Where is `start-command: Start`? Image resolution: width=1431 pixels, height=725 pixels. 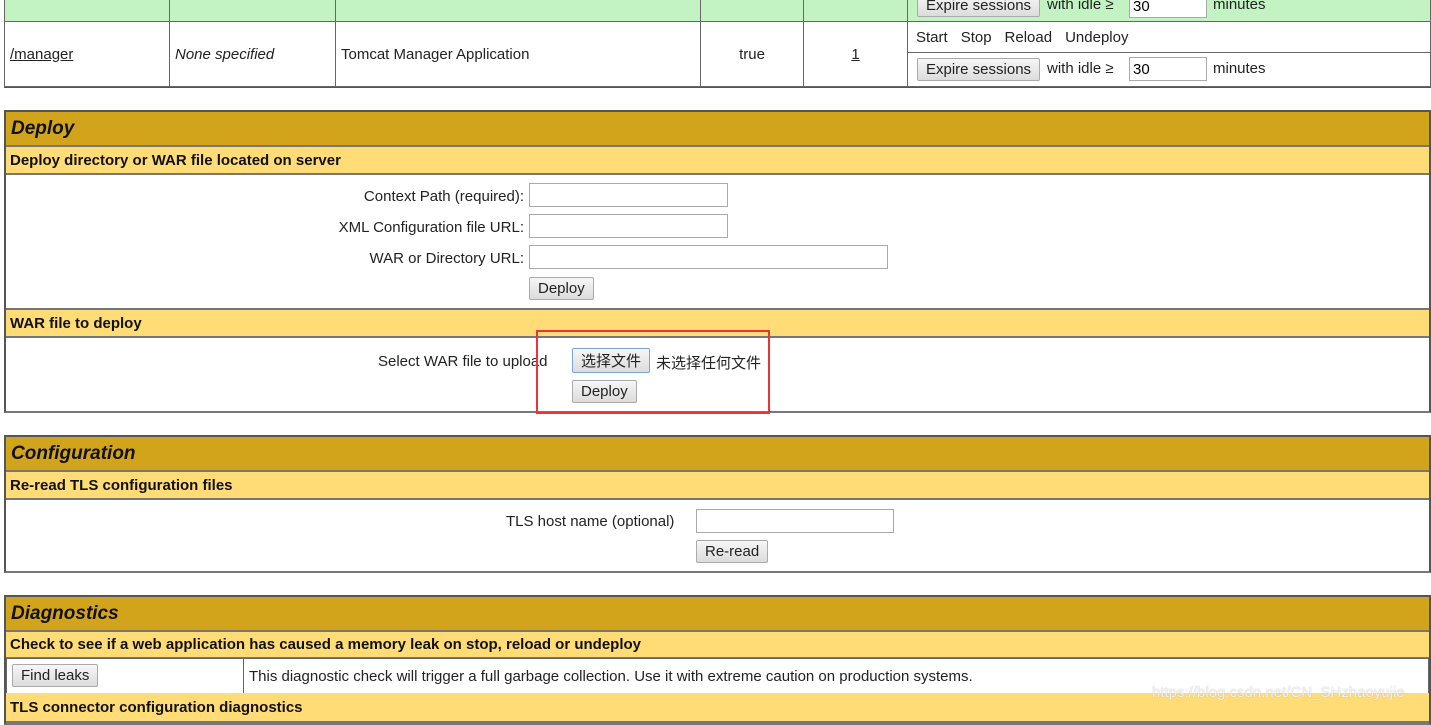
start-command: Start is located at coordinates (932, 37).